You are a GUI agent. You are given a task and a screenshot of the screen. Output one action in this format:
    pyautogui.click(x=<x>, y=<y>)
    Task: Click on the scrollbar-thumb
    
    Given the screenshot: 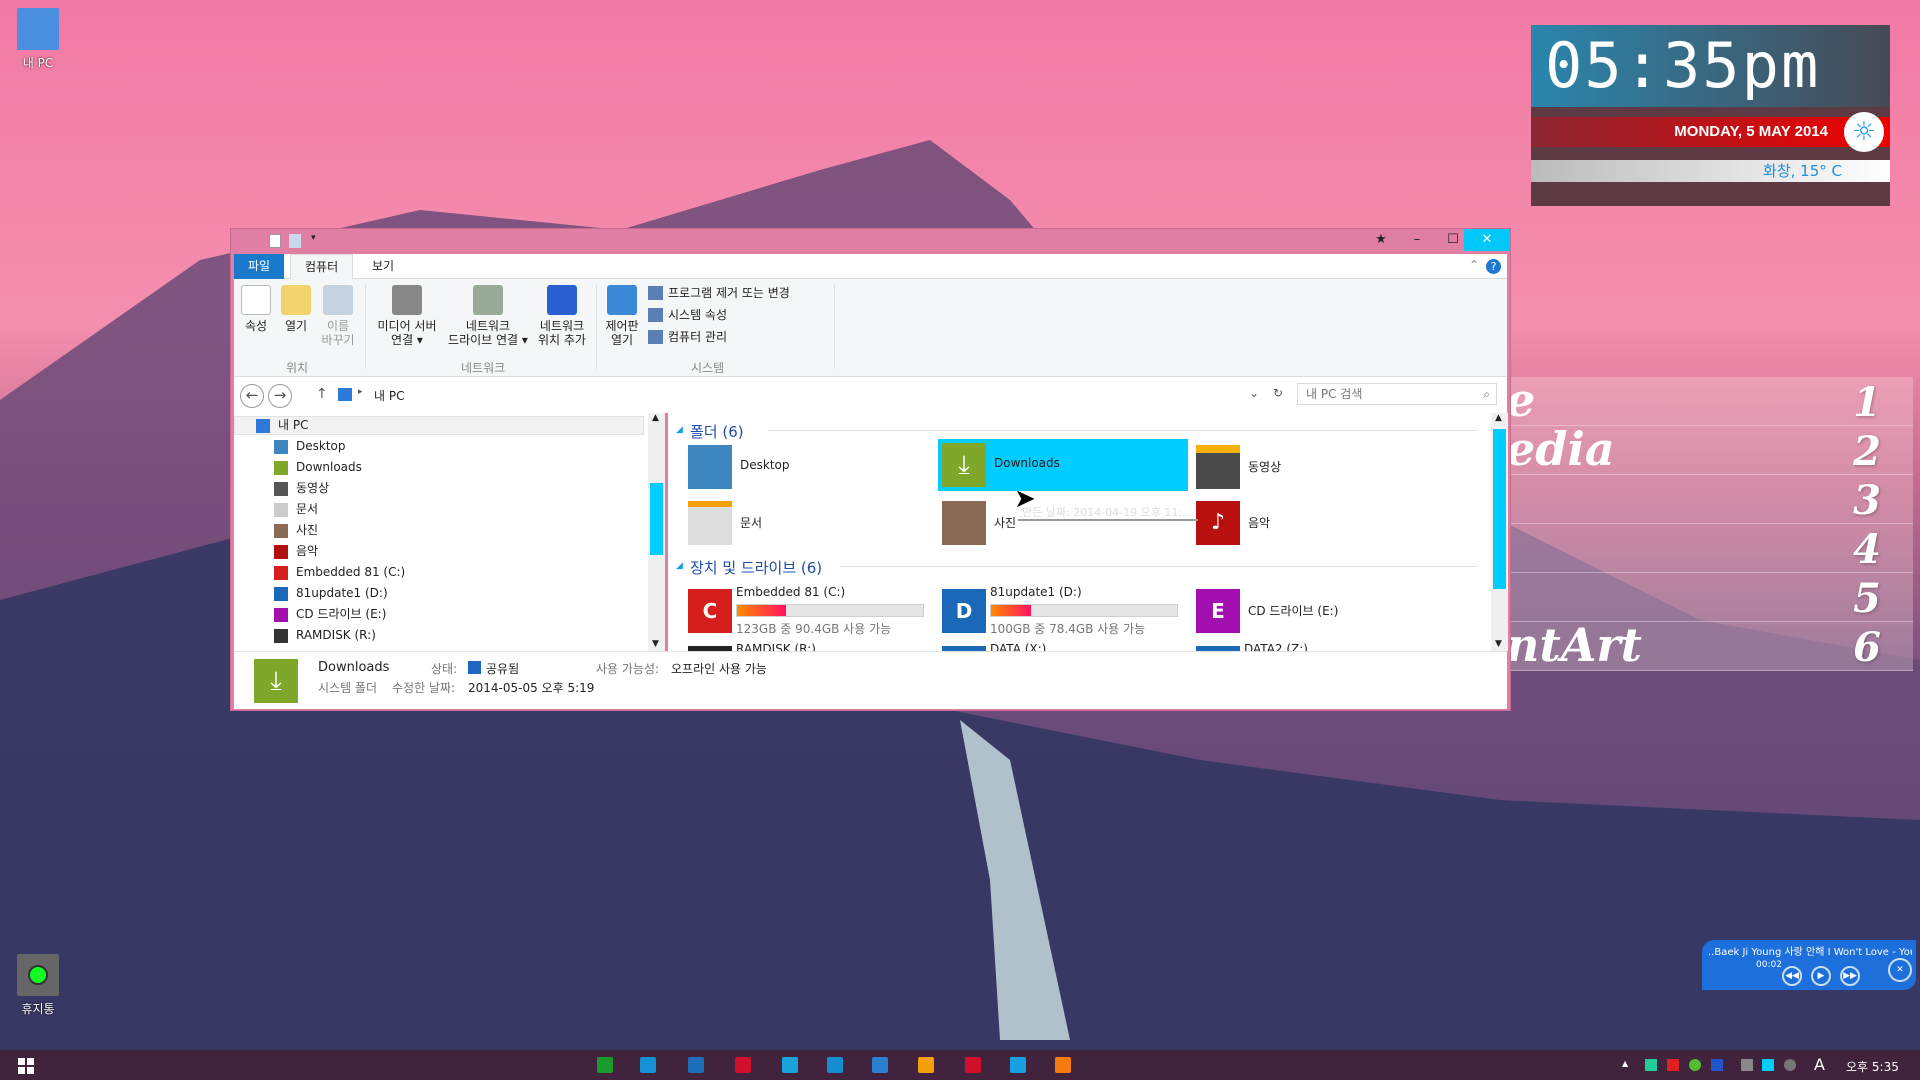 What is the action you would take?
    pyautogui.click(x=1499, y=509)
    